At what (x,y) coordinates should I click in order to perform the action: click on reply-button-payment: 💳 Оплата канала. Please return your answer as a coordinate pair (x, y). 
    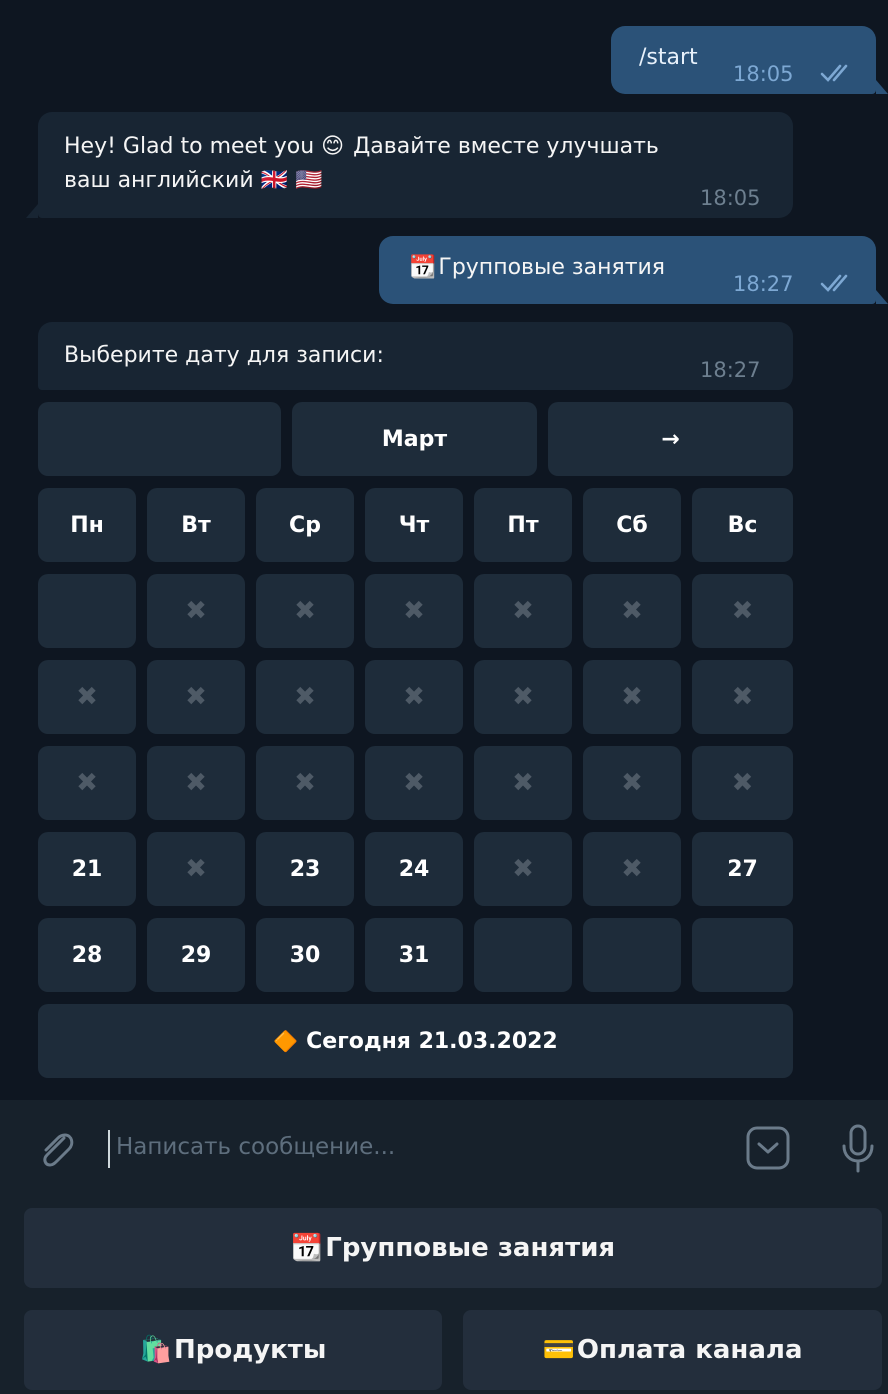
    Looking at the image, I should click on (672, 1350).